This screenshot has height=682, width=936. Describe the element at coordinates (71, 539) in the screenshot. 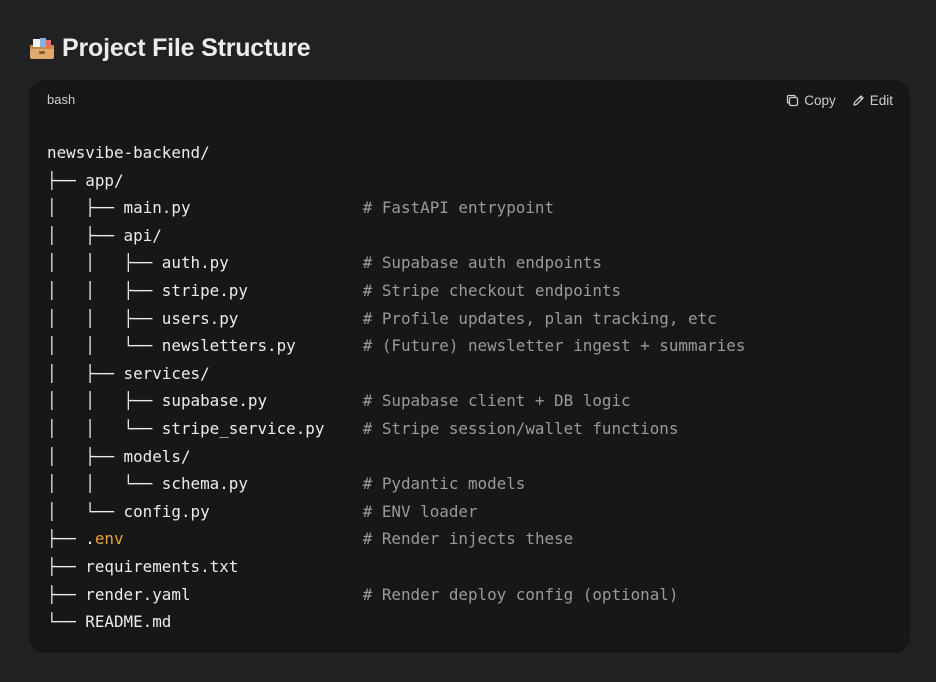

I see `tree-entry: ├── .` at that location.